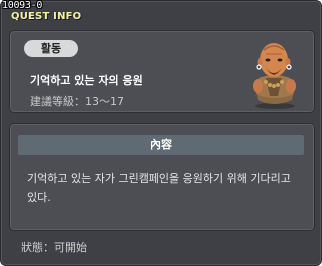  What do you see at coordinates (104, 101) in the screenshot?
I see `recommended-level-range: 13～17` at bounding box center [104, 101].